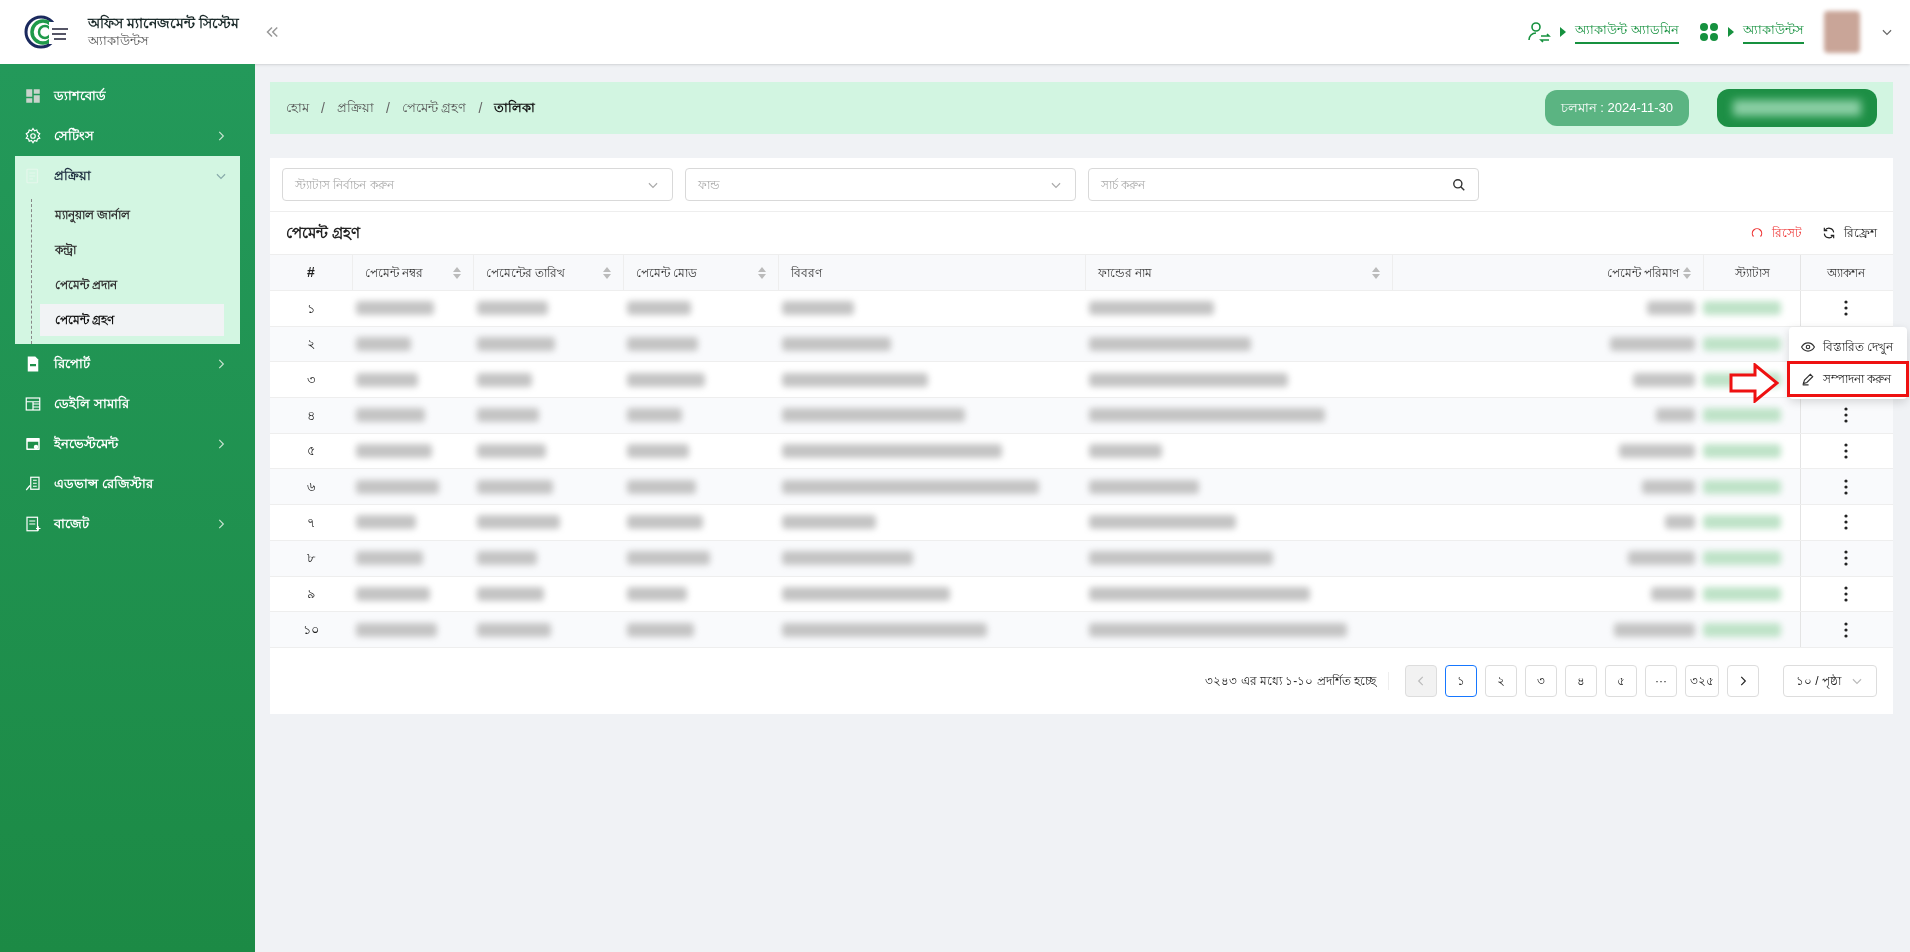 This screenshot has width=1910, height=952. Describe the element at coordinates (1238, 272) in the screenshot. I see `column-header: ফান্ডের নাম` at that location.